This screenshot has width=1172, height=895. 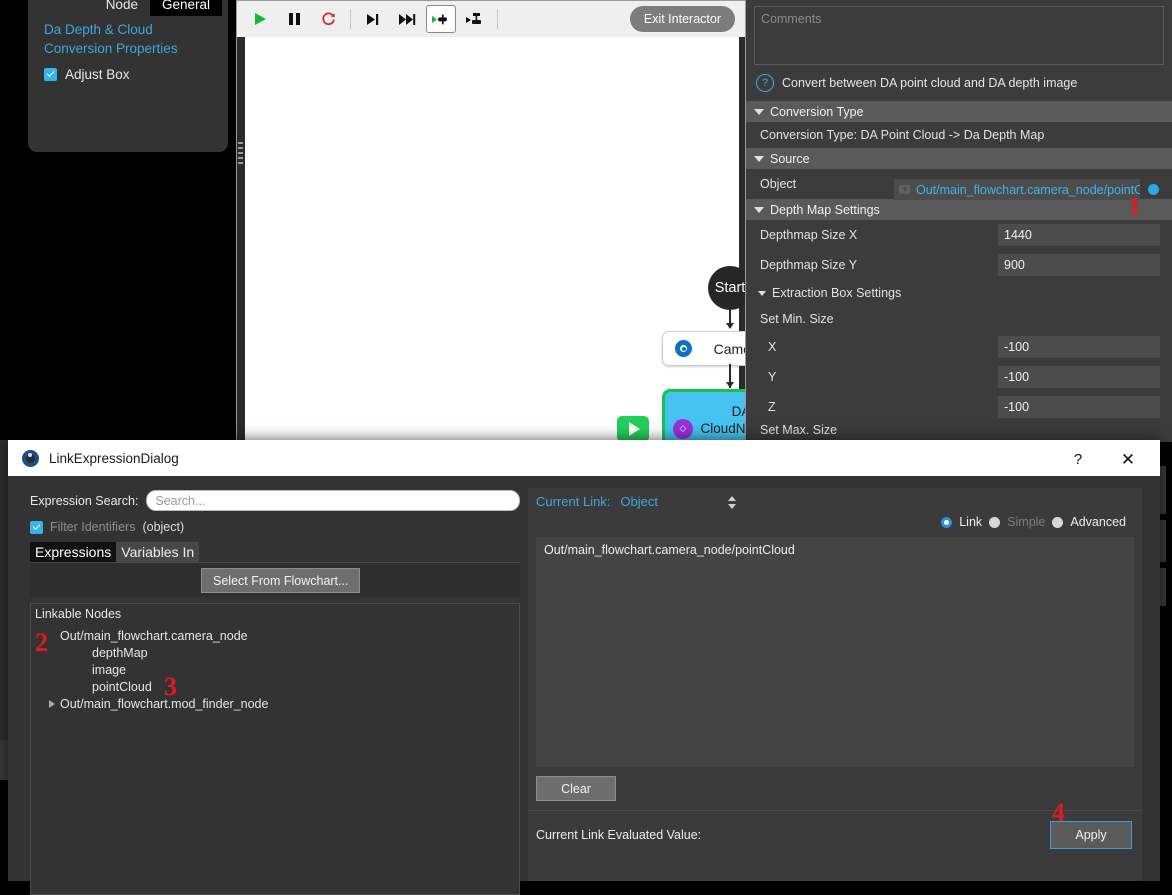 I want to click on close-icon: ✕, so click(x=1128, y=459).